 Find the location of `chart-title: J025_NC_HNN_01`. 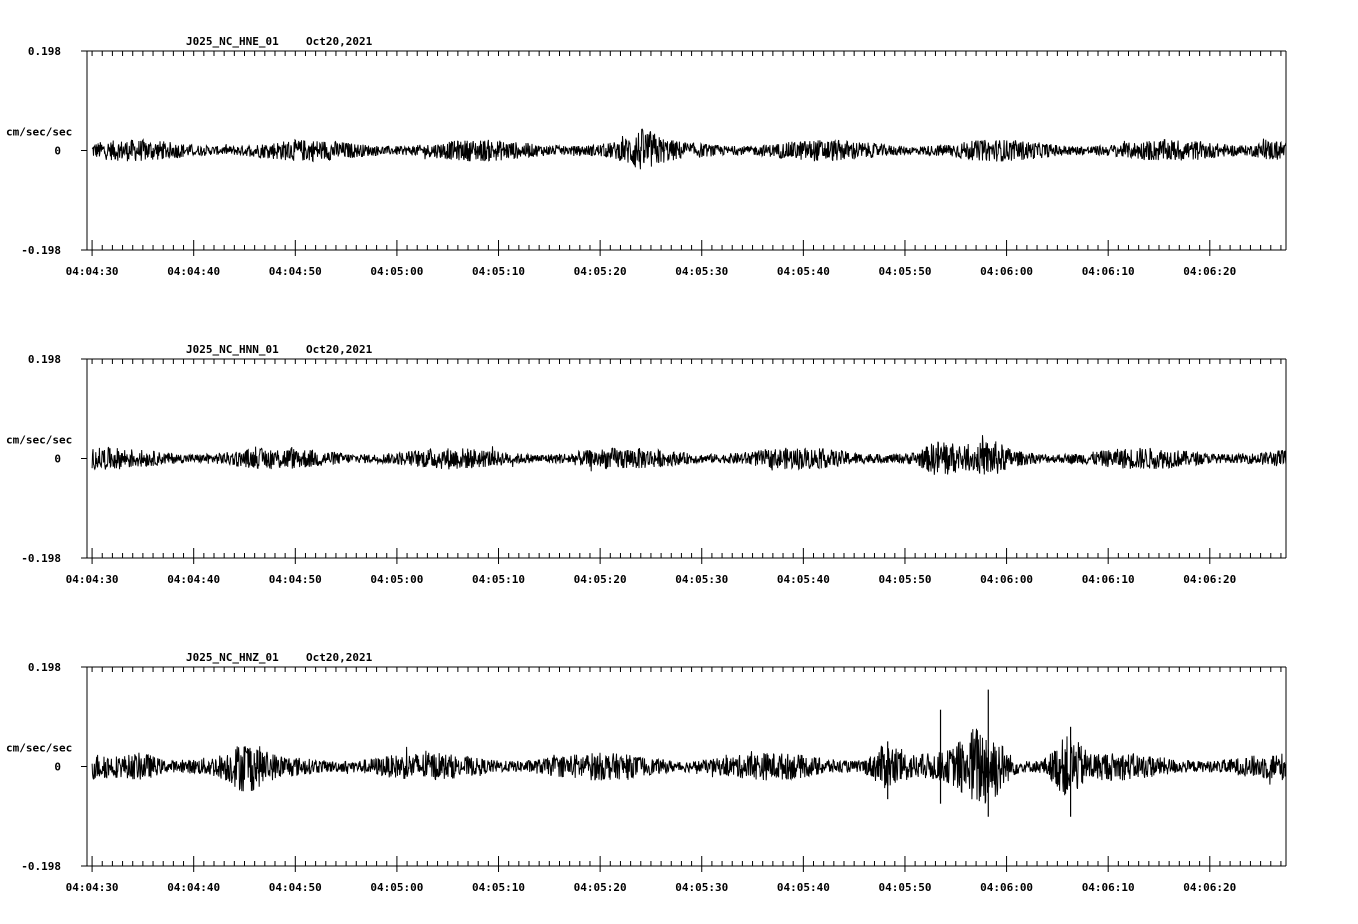

chart-title: J025_NC_HNN_01 is located at coordinates (232, 349).